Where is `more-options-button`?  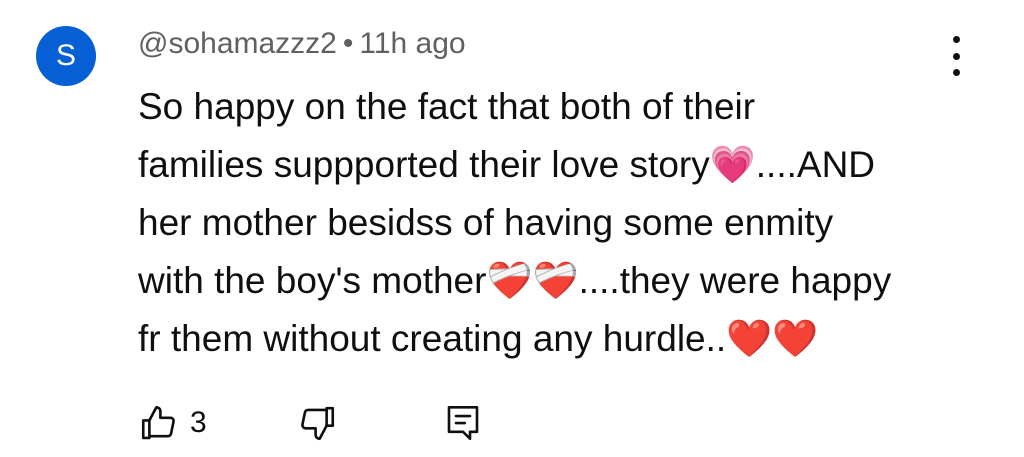 more-options-button is located at coordinates (956, 56).